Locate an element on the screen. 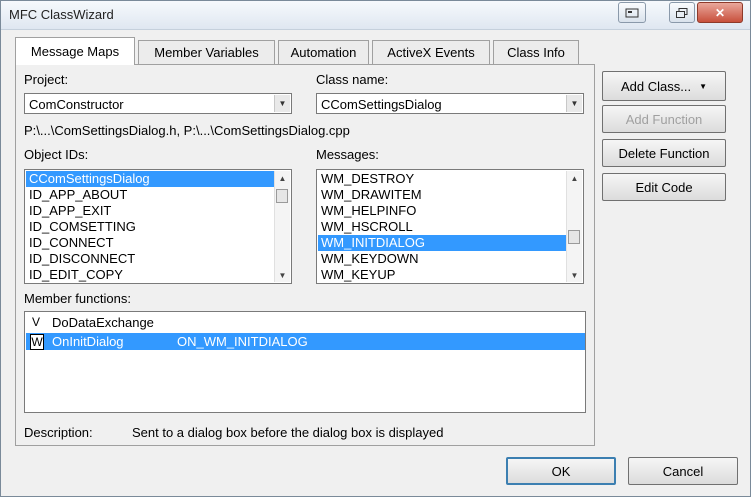  message-item: WM_DRAWITEM is located at coordinates (370, 195).